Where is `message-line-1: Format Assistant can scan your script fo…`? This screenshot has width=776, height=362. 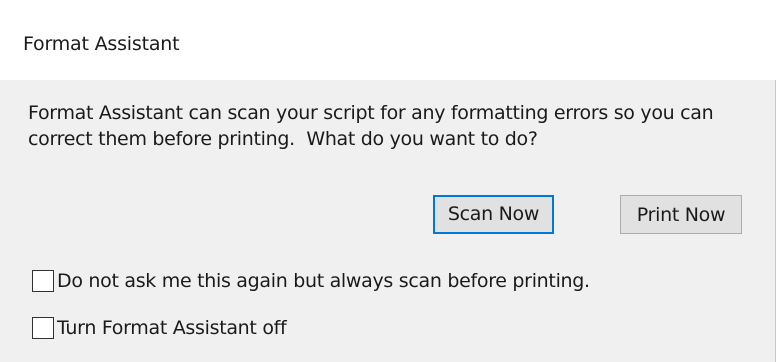 message-line-1: Format Assistant can scan your script fo… is located at coordinates (371, 113).